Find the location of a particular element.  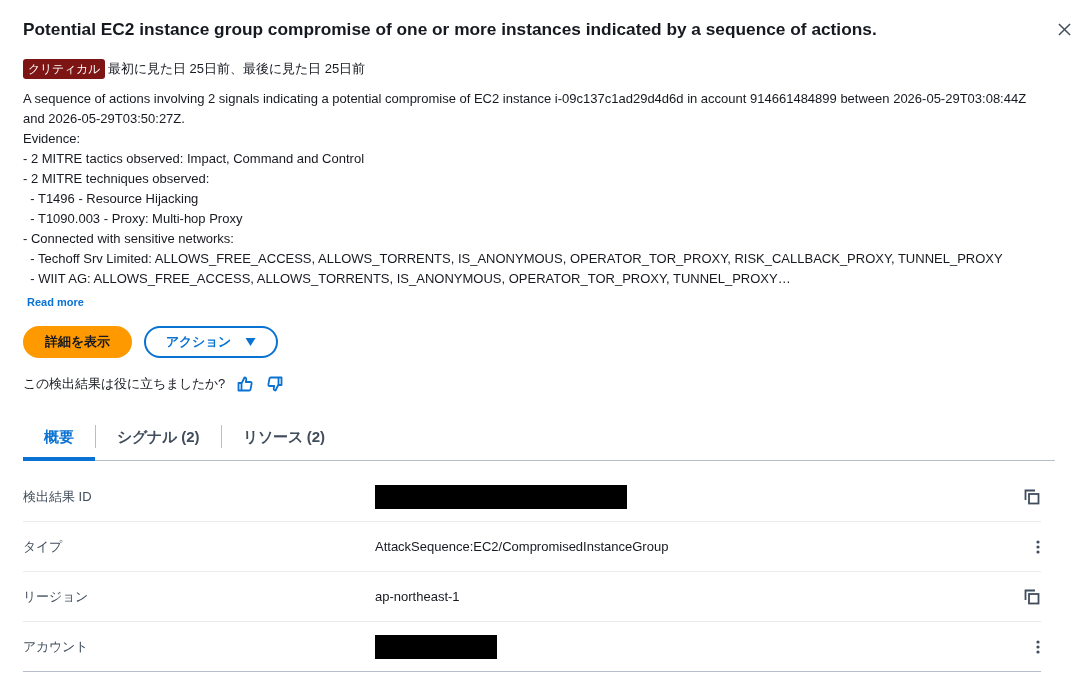

detail-label: 検出結果 ID is located at coordinates (58, 497).